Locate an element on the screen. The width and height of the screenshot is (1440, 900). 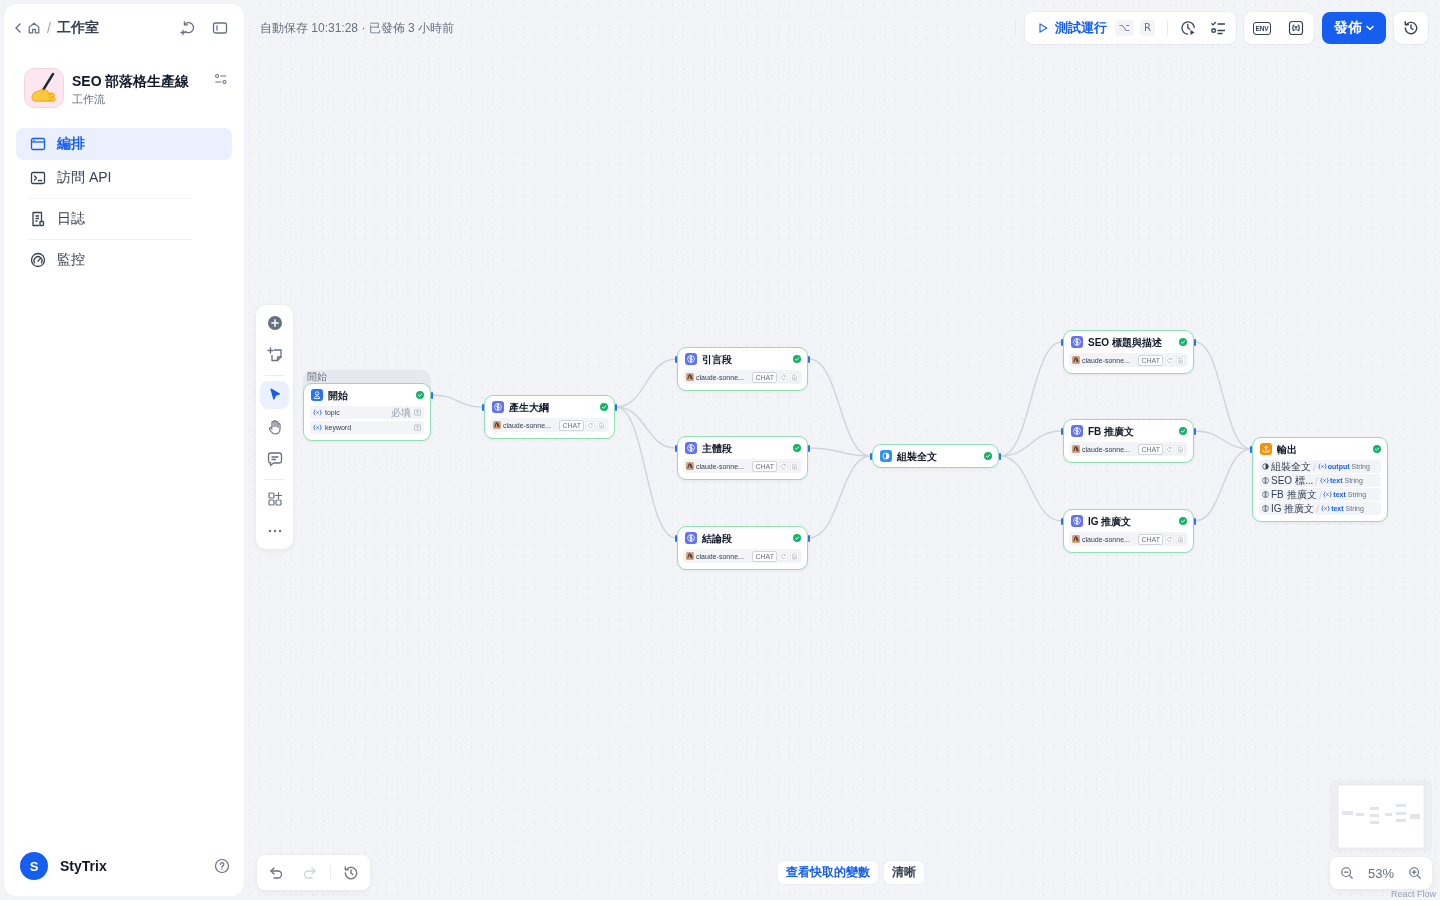
terminal-icon is located at coordinates (38, 178).